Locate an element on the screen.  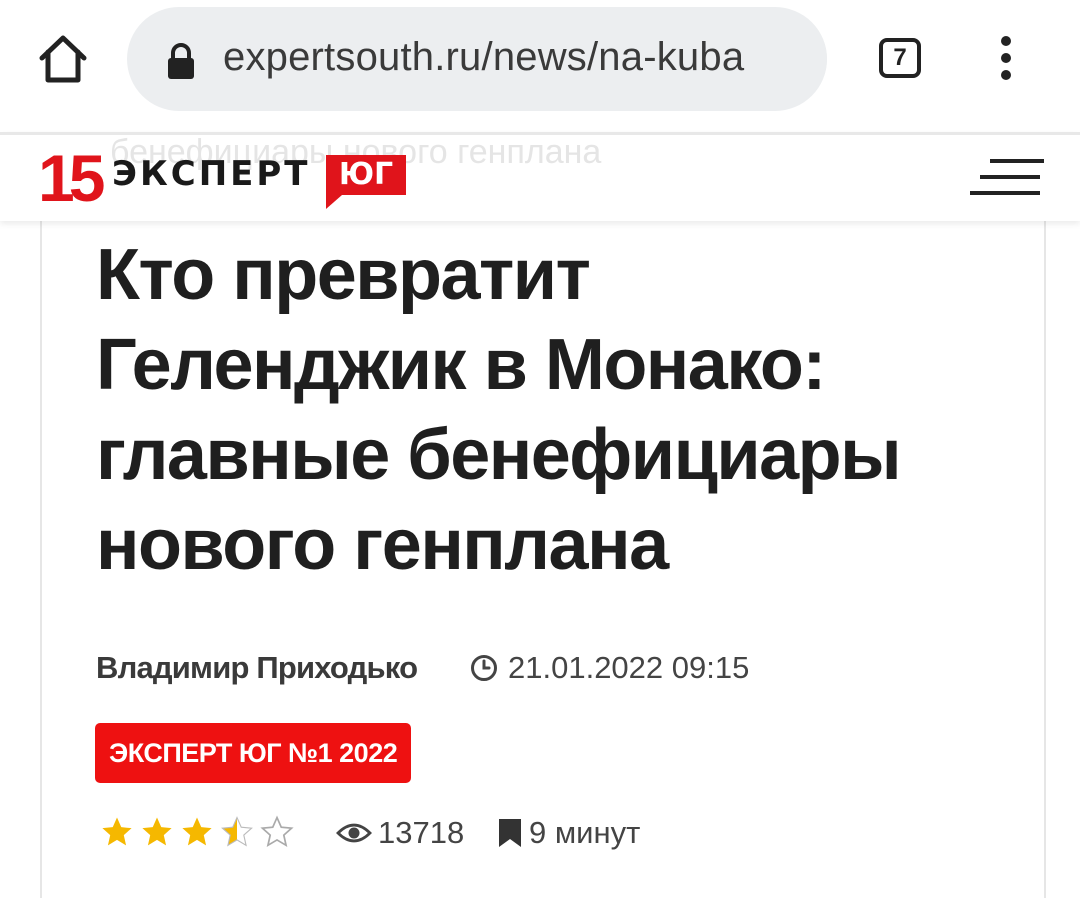
logo-name: ЭКСПЕРТ is located at coordinates (211, 174).